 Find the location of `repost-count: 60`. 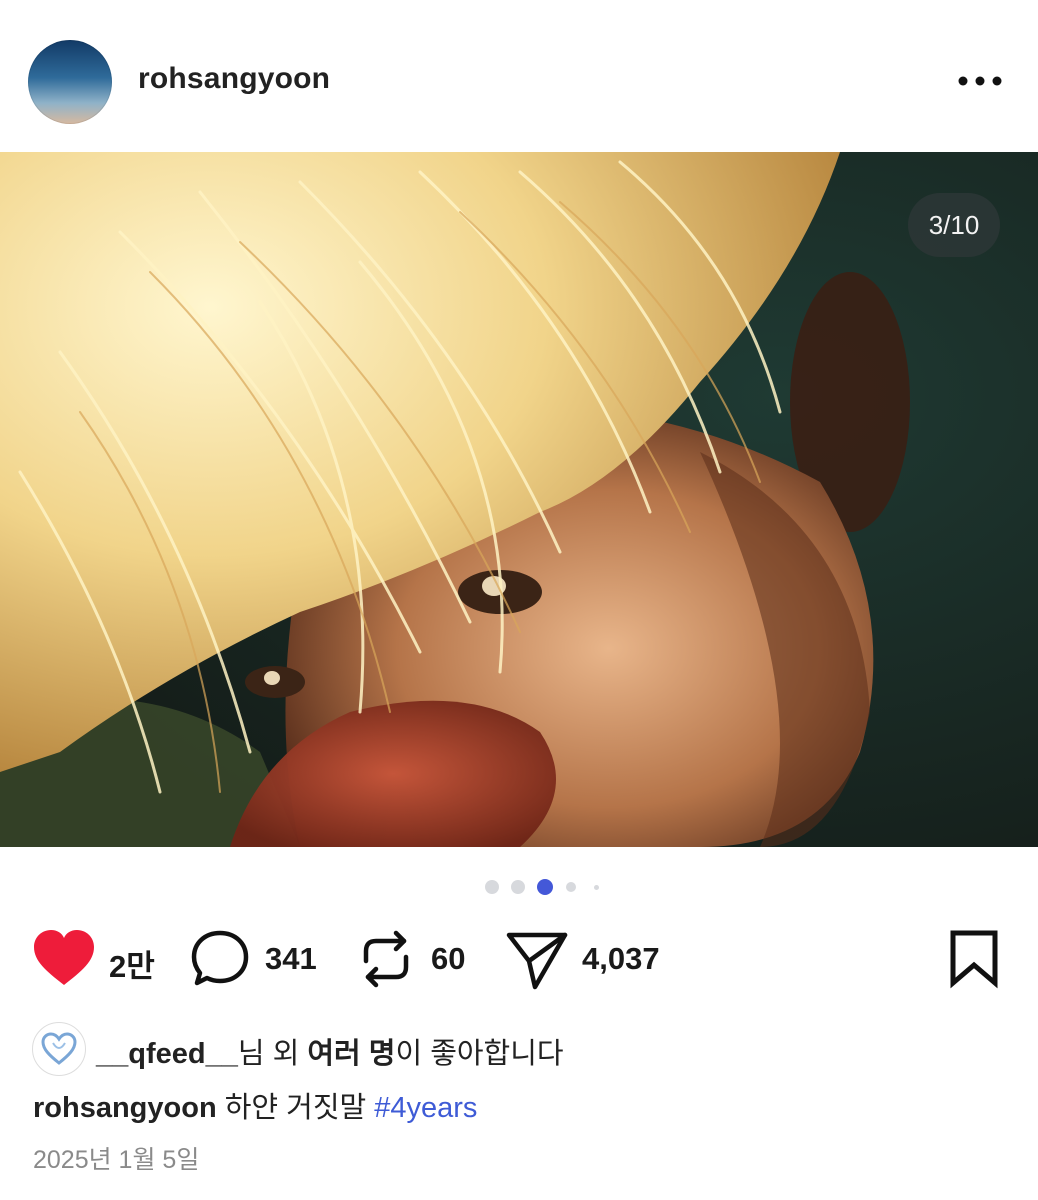

repost-count: 60 is located at coordinates (448, 959).